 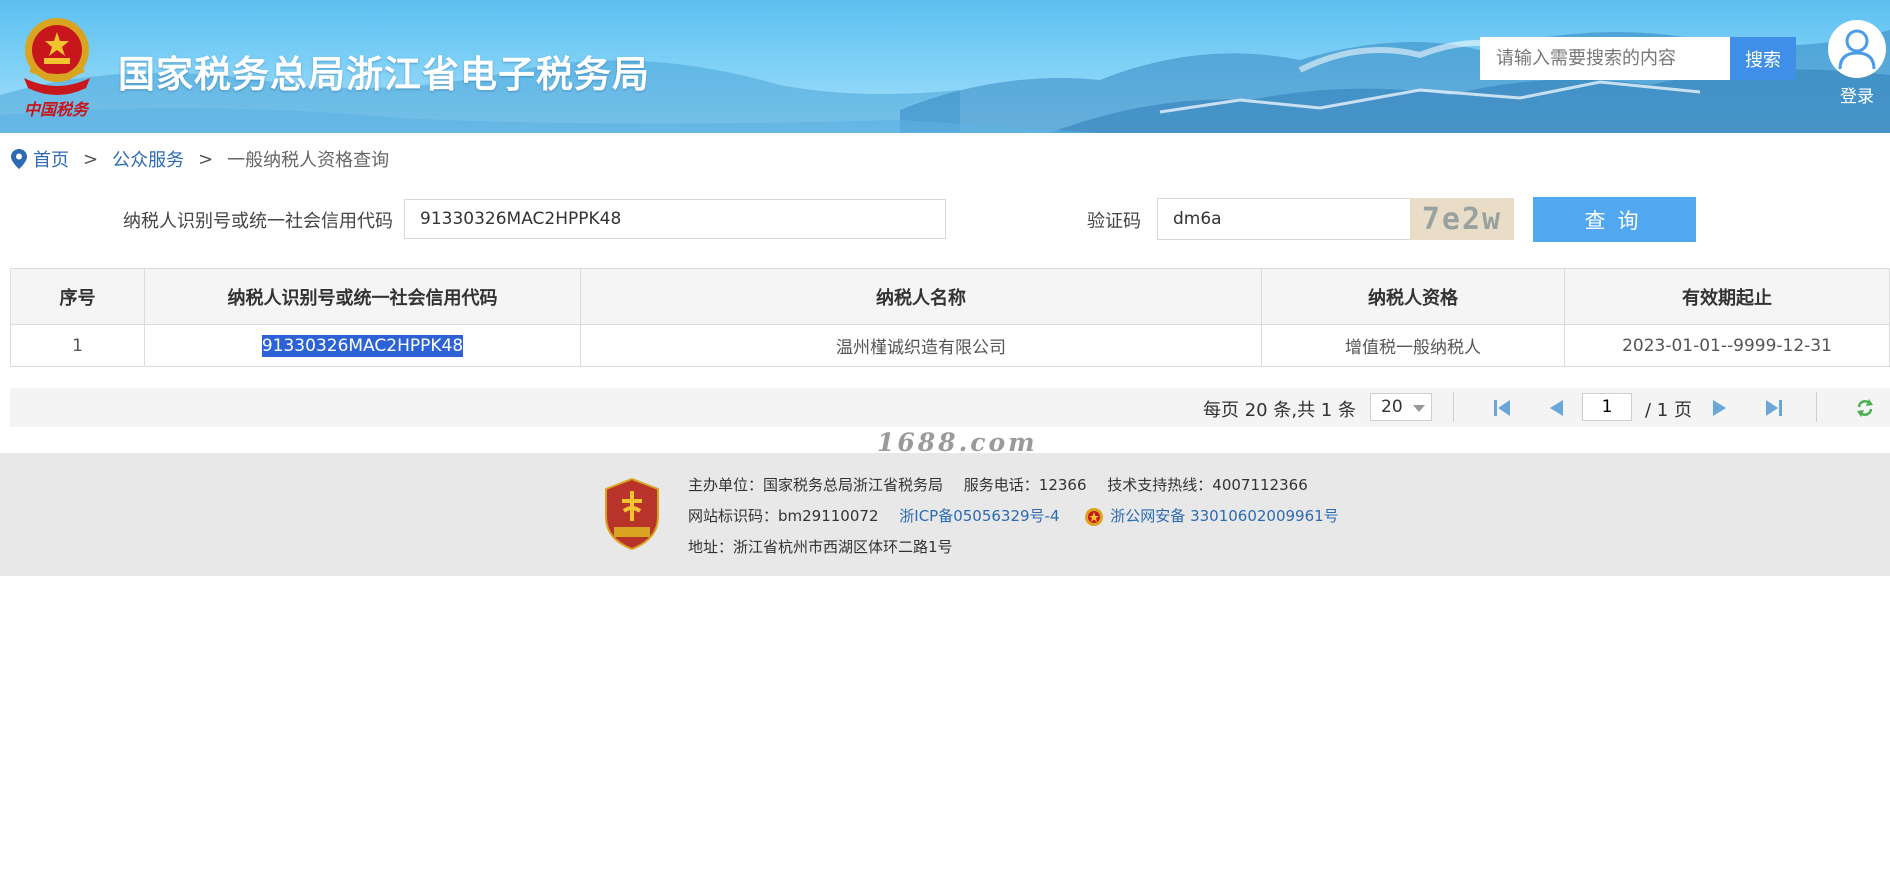 I want to click on footer-address: 地址：浙江省杭州市西湖区体环二路1号, so click(x=820, y=547).